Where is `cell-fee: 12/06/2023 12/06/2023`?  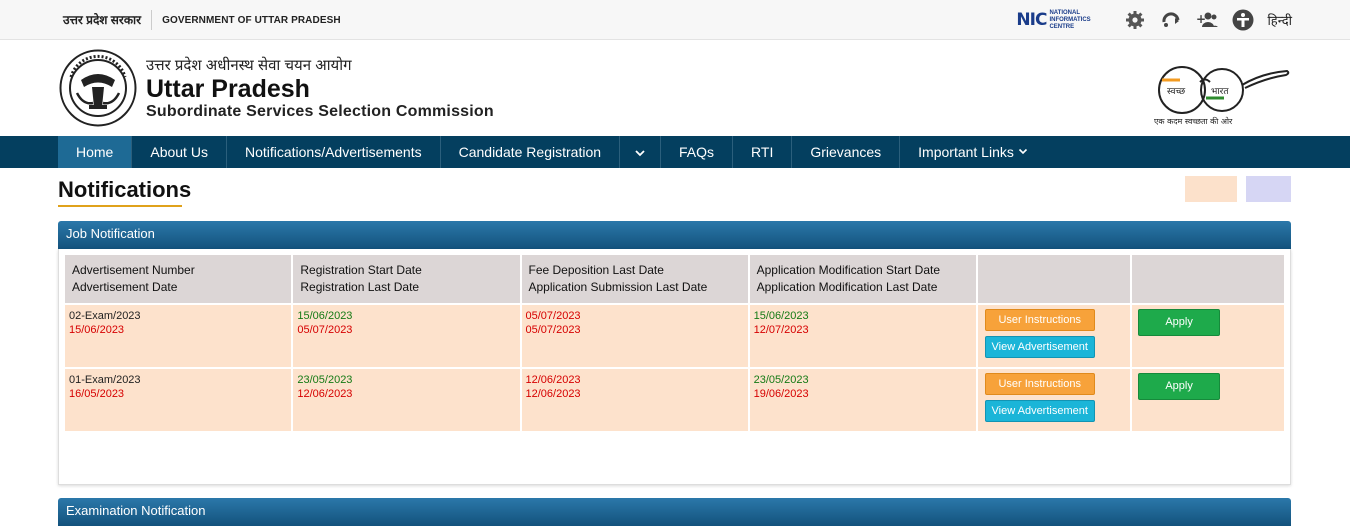
cell-fee: 12/06/2023 12/06/2023 is located at coordinates (634, 400).